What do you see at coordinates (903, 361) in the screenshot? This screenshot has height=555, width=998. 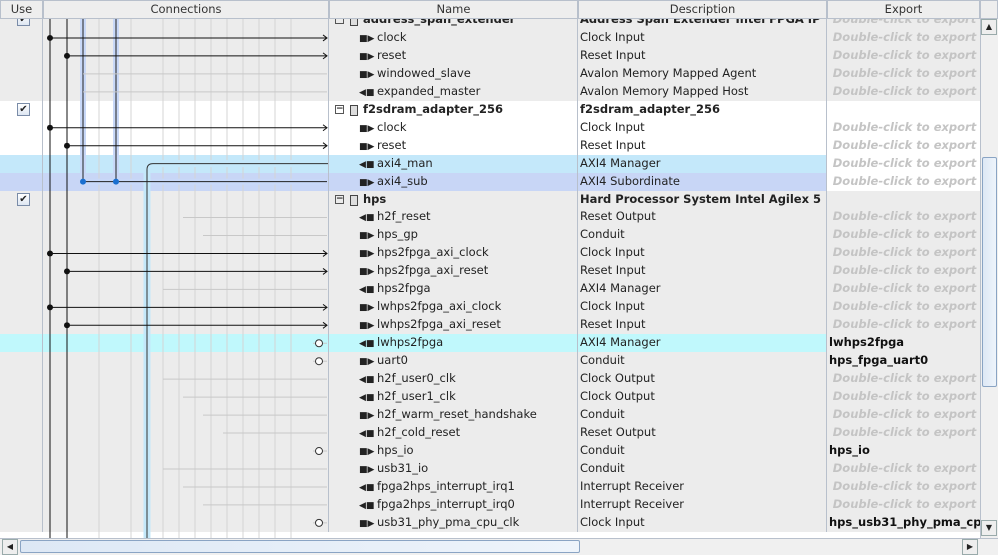 I see `export-cell: hps_fpga_uart0` at bounding box center [903, 361].